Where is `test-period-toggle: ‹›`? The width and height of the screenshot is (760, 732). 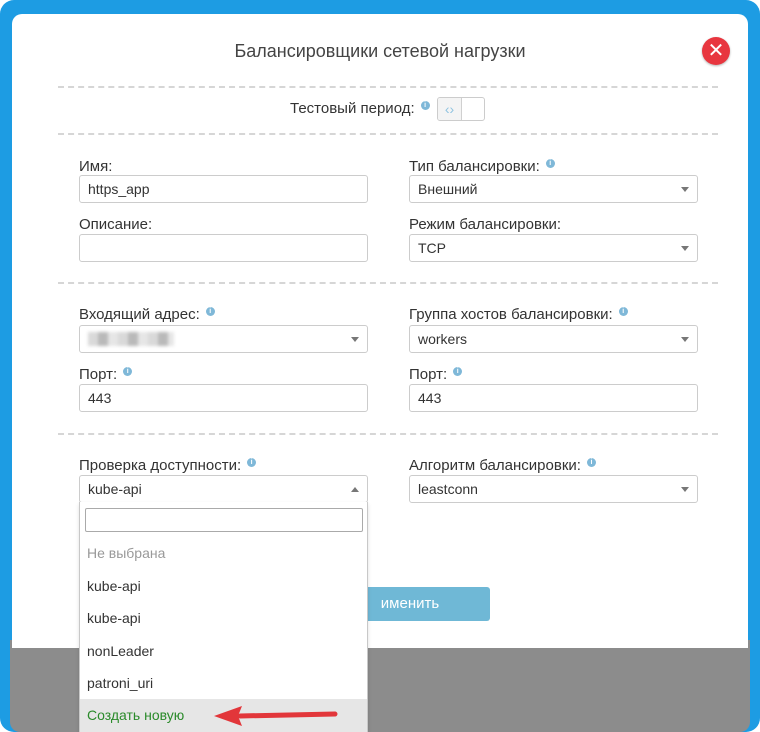
test-period-toggle: ‹› is located at coordinates (461, 109).